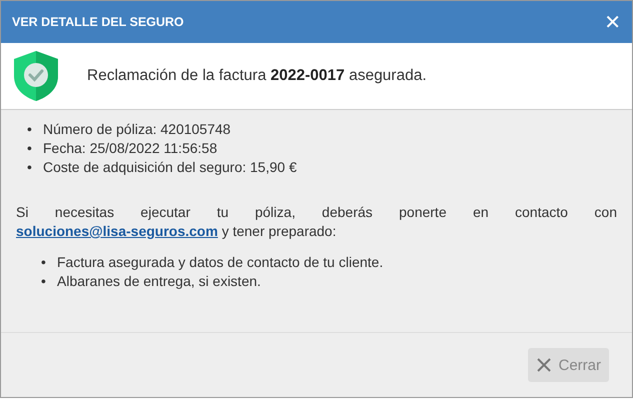 This screenshot has width=633, height=400. I want to click on detail-item: Fecha: 25/08/2022 11:56:58, so click(130, 148).